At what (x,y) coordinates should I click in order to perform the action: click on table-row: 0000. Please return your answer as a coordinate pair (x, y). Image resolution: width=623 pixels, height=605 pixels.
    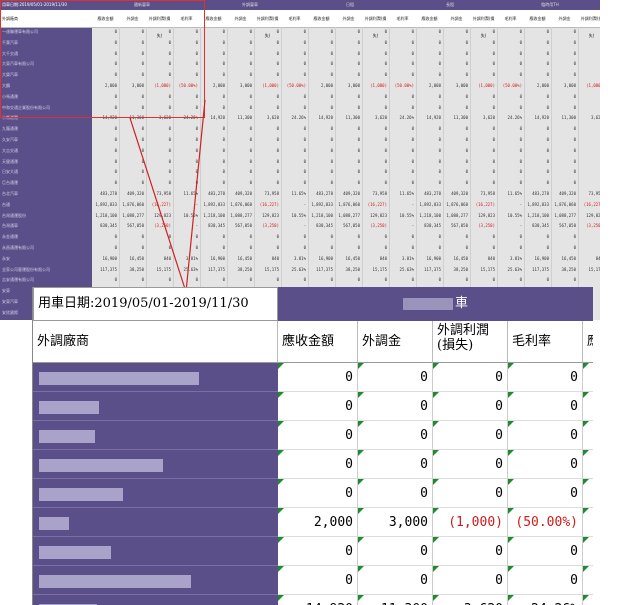
    Looking at the image, I should click on (313, 377).